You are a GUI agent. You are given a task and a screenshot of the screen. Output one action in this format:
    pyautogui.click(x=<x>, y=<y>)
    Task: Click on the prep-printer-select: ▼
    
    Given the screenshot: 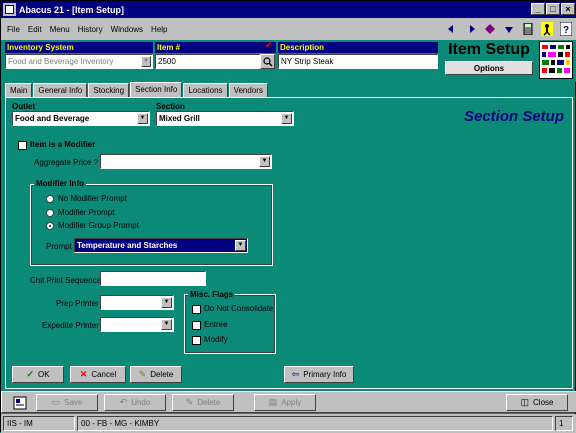 What is the action you would take?
    pyautogui.click(x=137, y=302)
    